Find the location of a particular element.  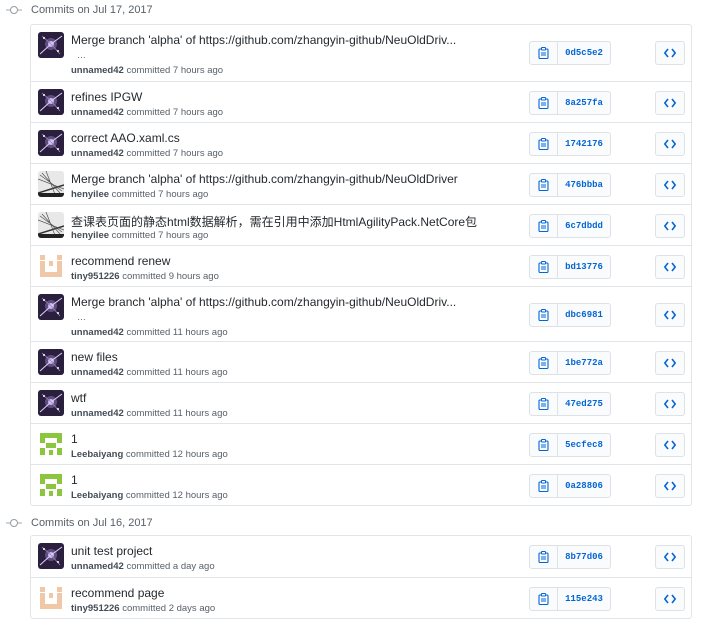

commit-sha-link: 47ed275 is located at coordinates (584, 404).